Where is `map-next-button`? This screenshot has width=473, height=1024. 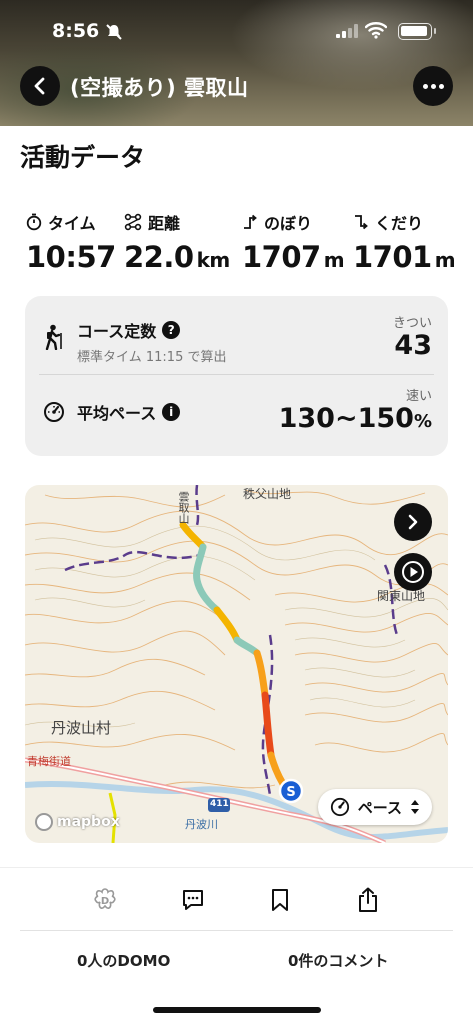
map-next-button is located at coordinates (413, 522).